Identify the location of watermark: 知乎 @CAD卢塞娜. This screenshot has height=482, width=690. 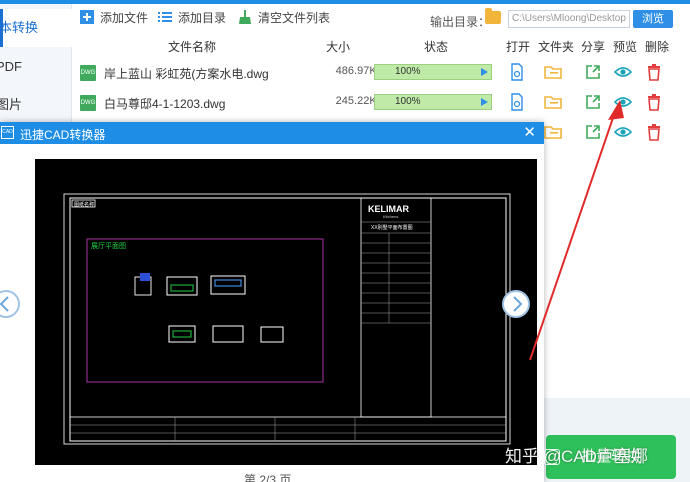
(576, 456).